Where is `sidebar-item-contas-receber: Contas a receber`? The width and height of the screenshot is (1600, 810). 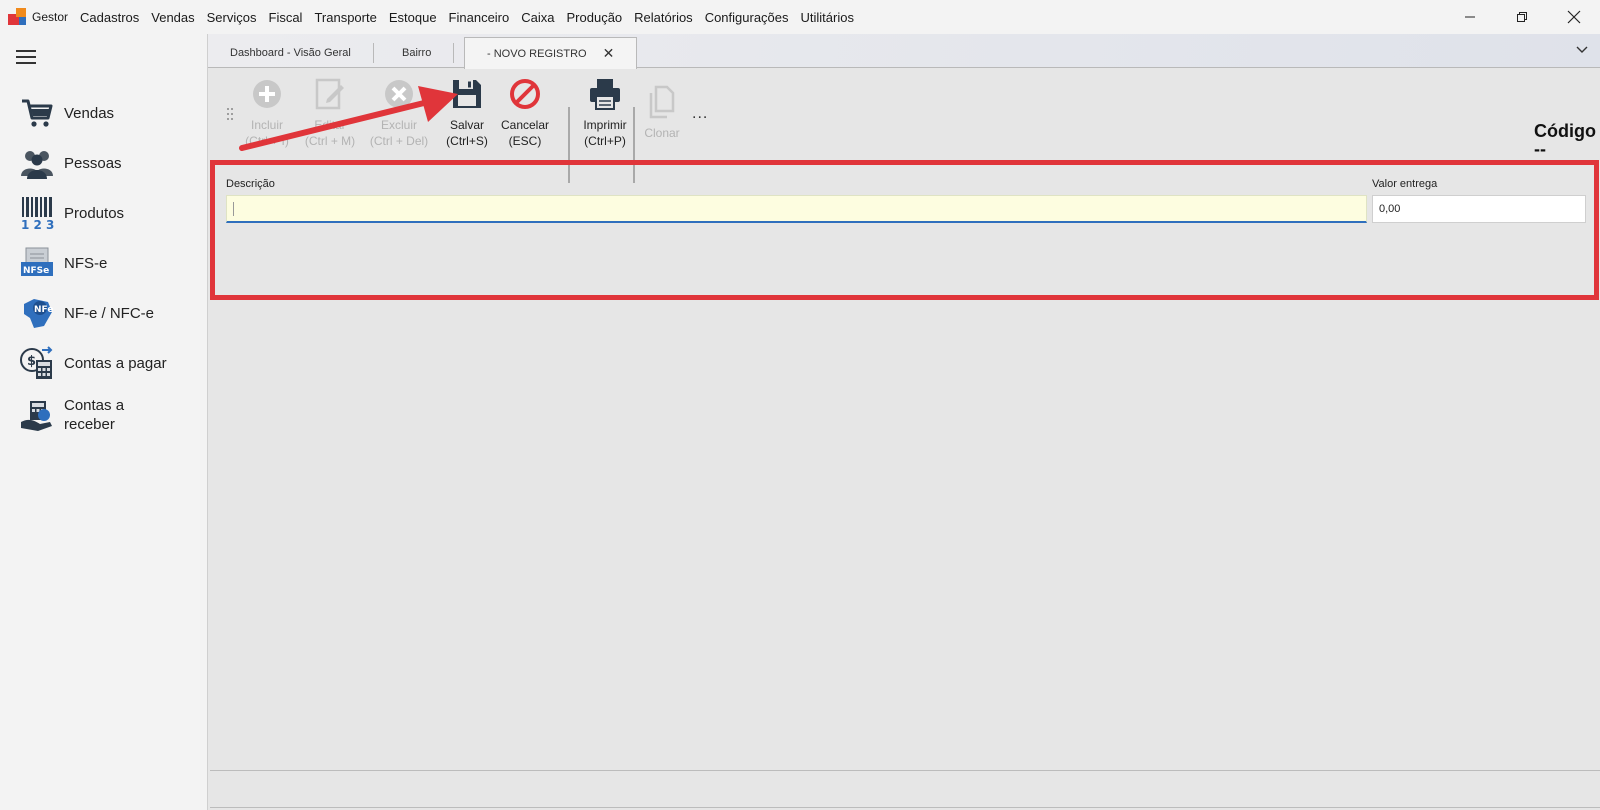 sidebar-item-contas-receber: Contas a receber is located at coordinates (104, 415).